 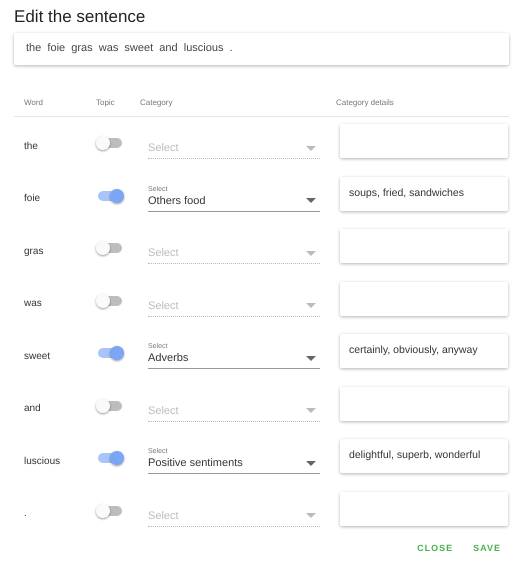 I want to click on column-header: Category, so click(x=157, y=102).